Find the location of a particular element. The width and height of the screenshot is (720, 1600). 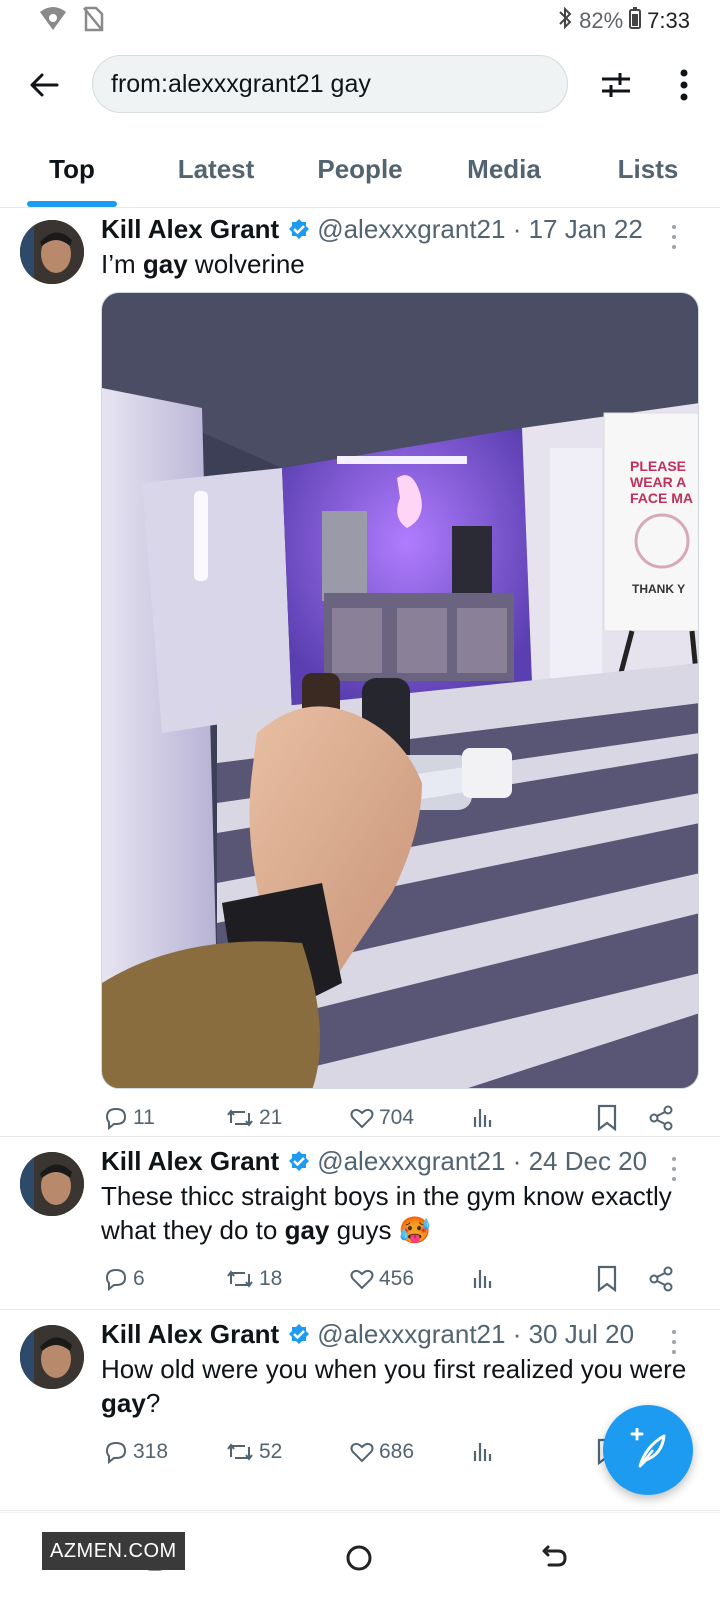

sign-line-3: FACE MA is located at coordinates (661, 498).